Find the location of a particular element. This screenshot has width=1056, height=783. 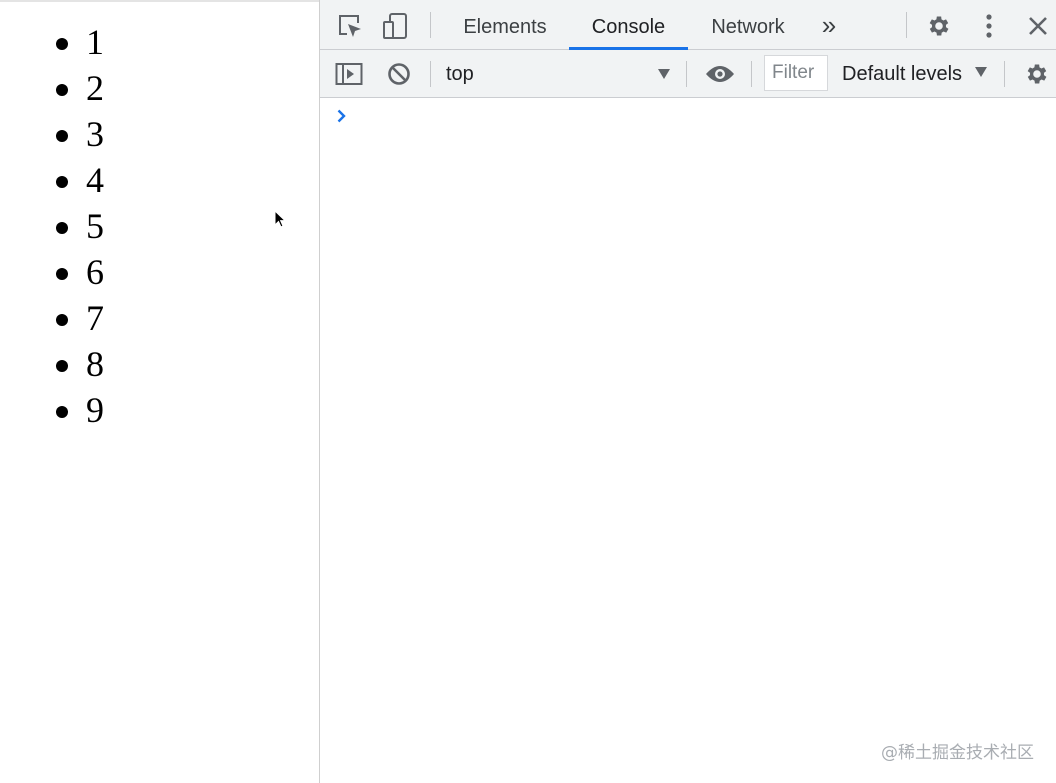

list-item: 3 is located at coordinates (52, 137).